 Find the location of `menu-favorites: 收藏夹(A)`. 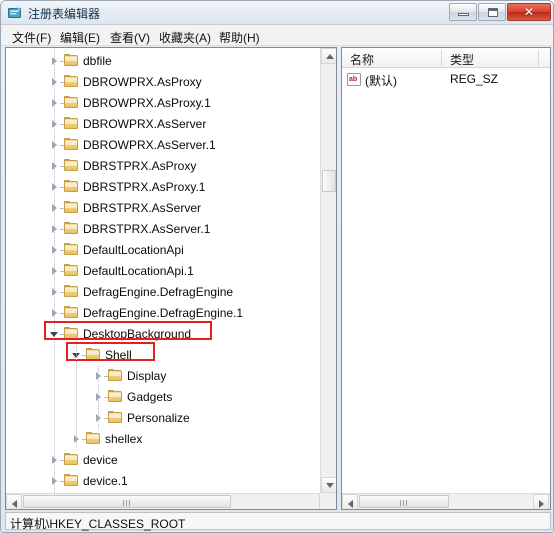

menu-favorites: 收藏夹(A) is located at coordinates (185, 37).